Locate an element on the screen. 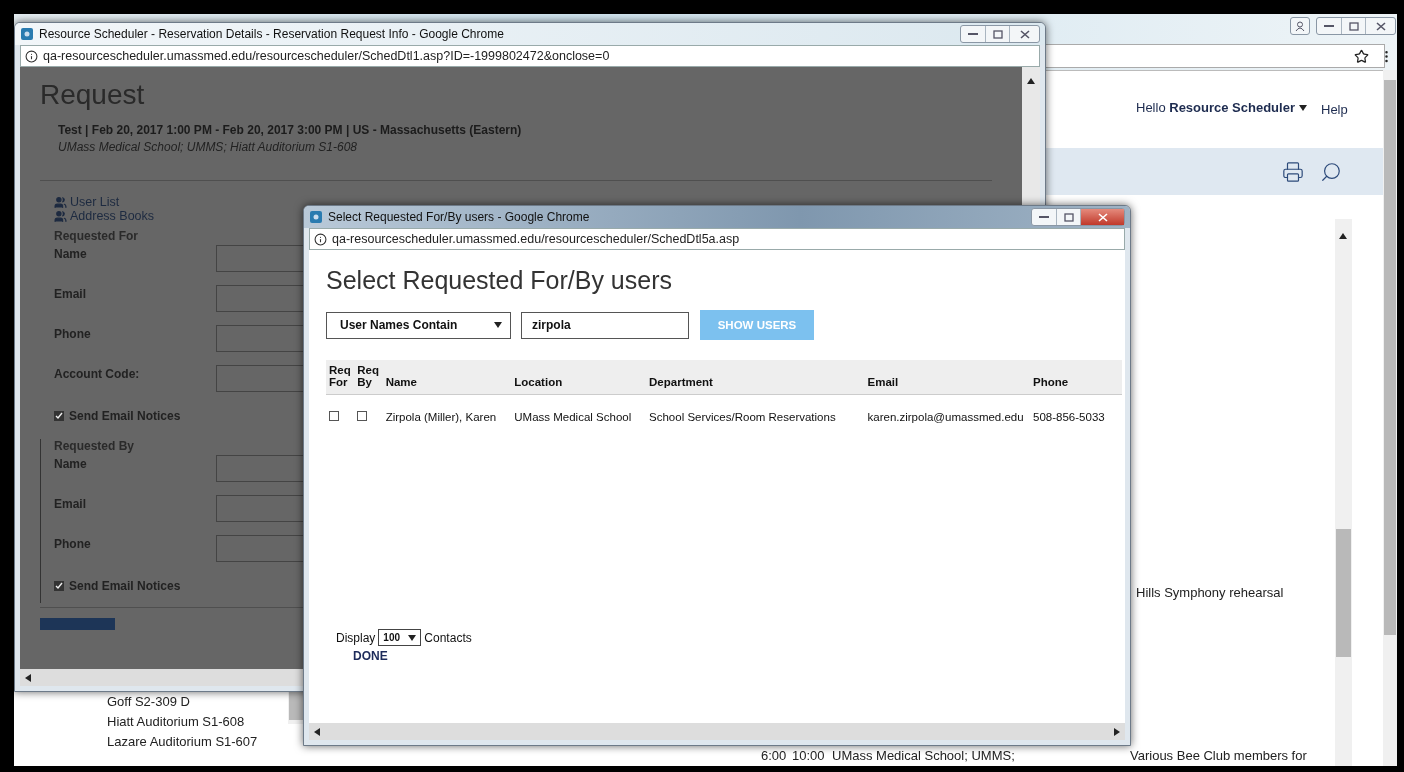 This screenshot has height=772, width=1404. column-header: Req By is located at coordinates (368, 377).